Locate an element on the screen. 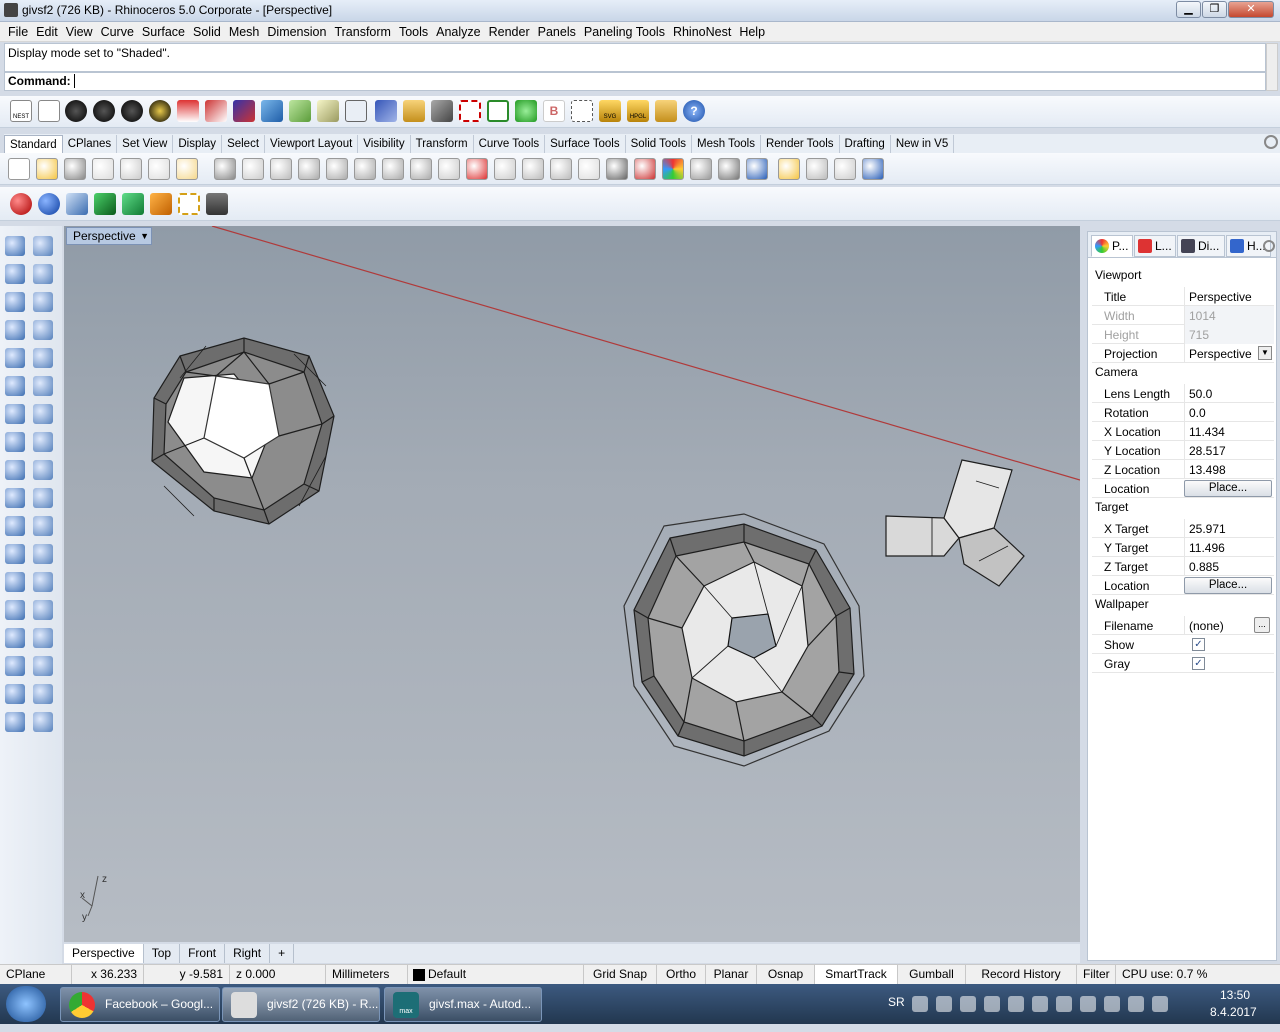  mesh-box-icon is located at coordinates (77, 204).